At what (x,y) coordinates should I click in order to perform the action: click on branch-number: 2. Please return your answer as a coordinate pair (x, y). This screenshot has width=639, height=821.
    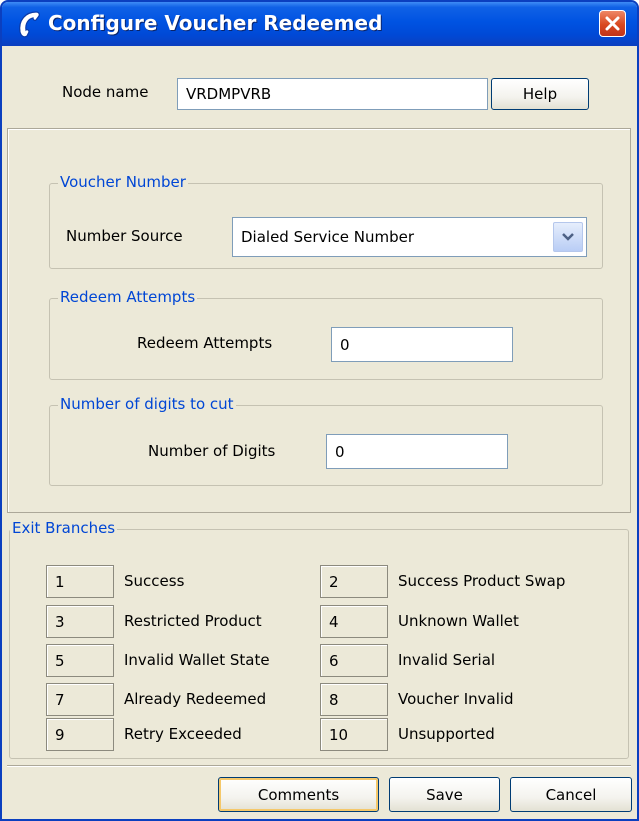
    Looking at the image, I should click on (354, 581).